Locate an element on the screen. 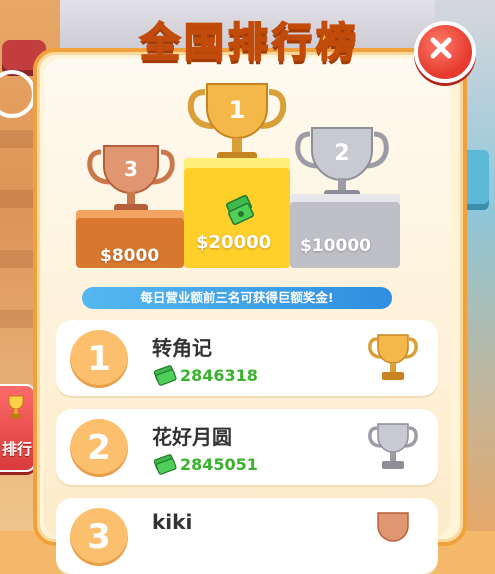 This screenshot has height=574, width=495. bronze-trophy-icon is located at coordinates (393, 527).